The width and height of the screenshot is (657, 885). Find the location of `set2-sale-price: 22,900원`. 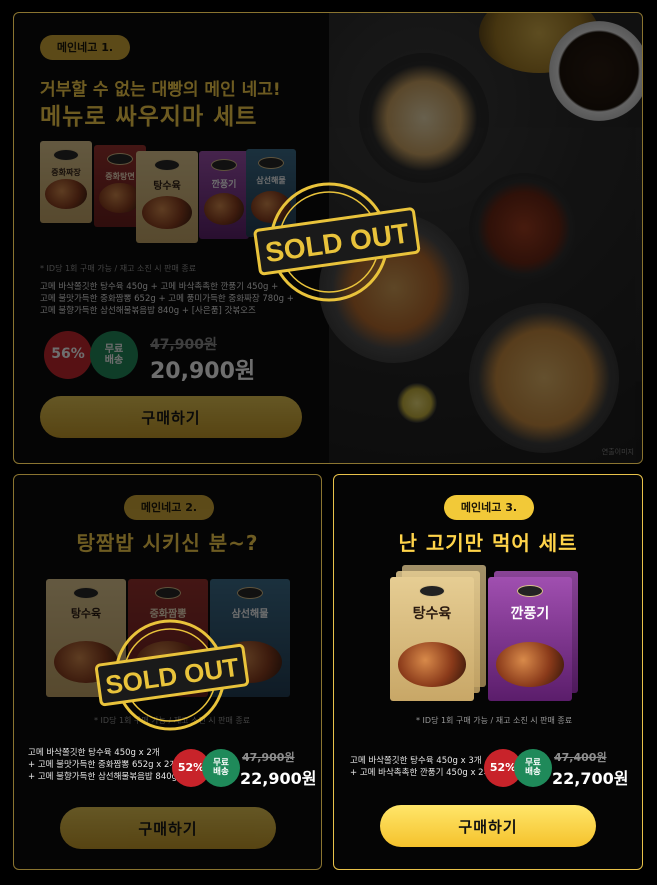

set2-sale-price: 22,900원 is located at coordinates (278, 778).